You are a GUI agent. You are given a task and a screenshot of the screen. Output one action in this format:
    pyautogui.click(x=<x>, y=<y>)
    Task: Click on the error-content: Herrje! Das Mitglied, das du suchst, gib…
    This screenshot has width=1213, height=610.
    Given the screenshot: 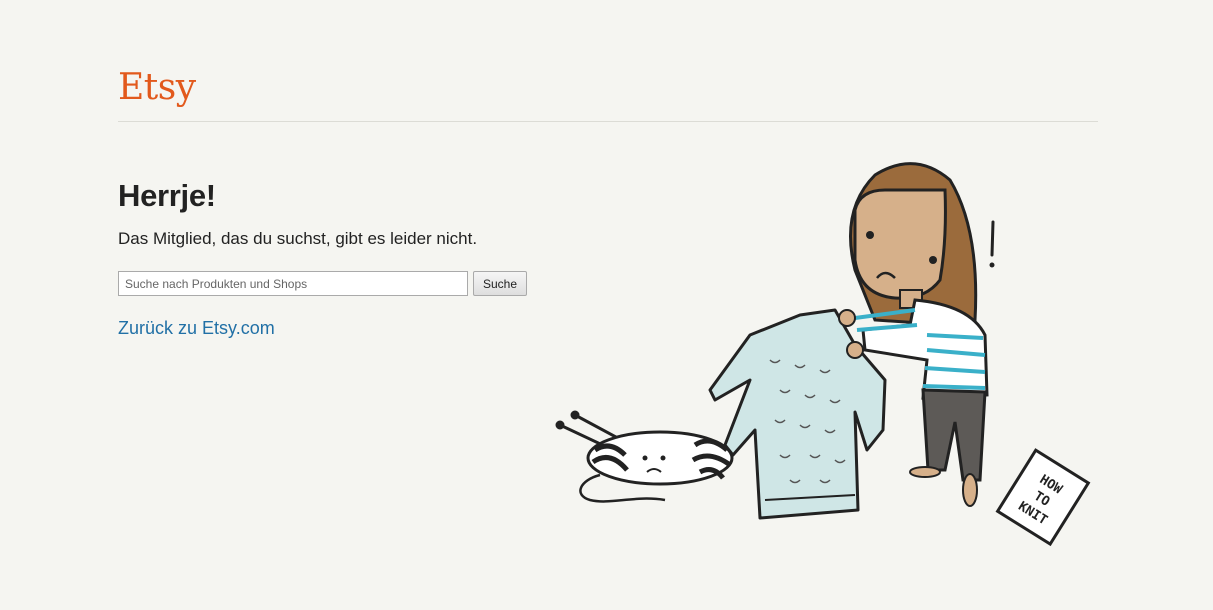 What is the action you would take?
    pyautogui.click(x=338, y=258)
    